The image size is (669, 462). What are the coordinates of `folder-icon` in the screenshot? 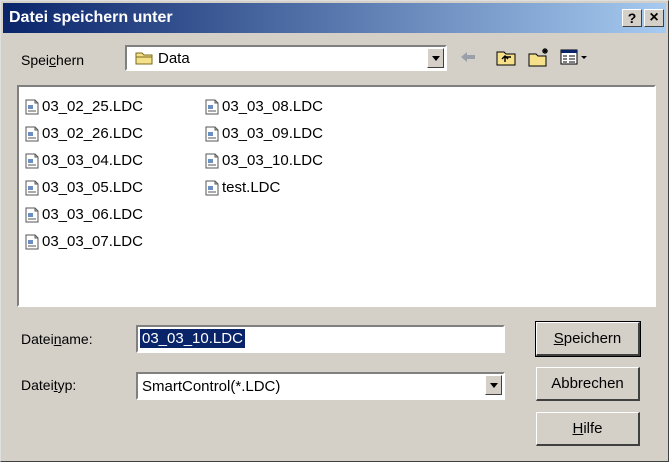 It's located at (144, 58).